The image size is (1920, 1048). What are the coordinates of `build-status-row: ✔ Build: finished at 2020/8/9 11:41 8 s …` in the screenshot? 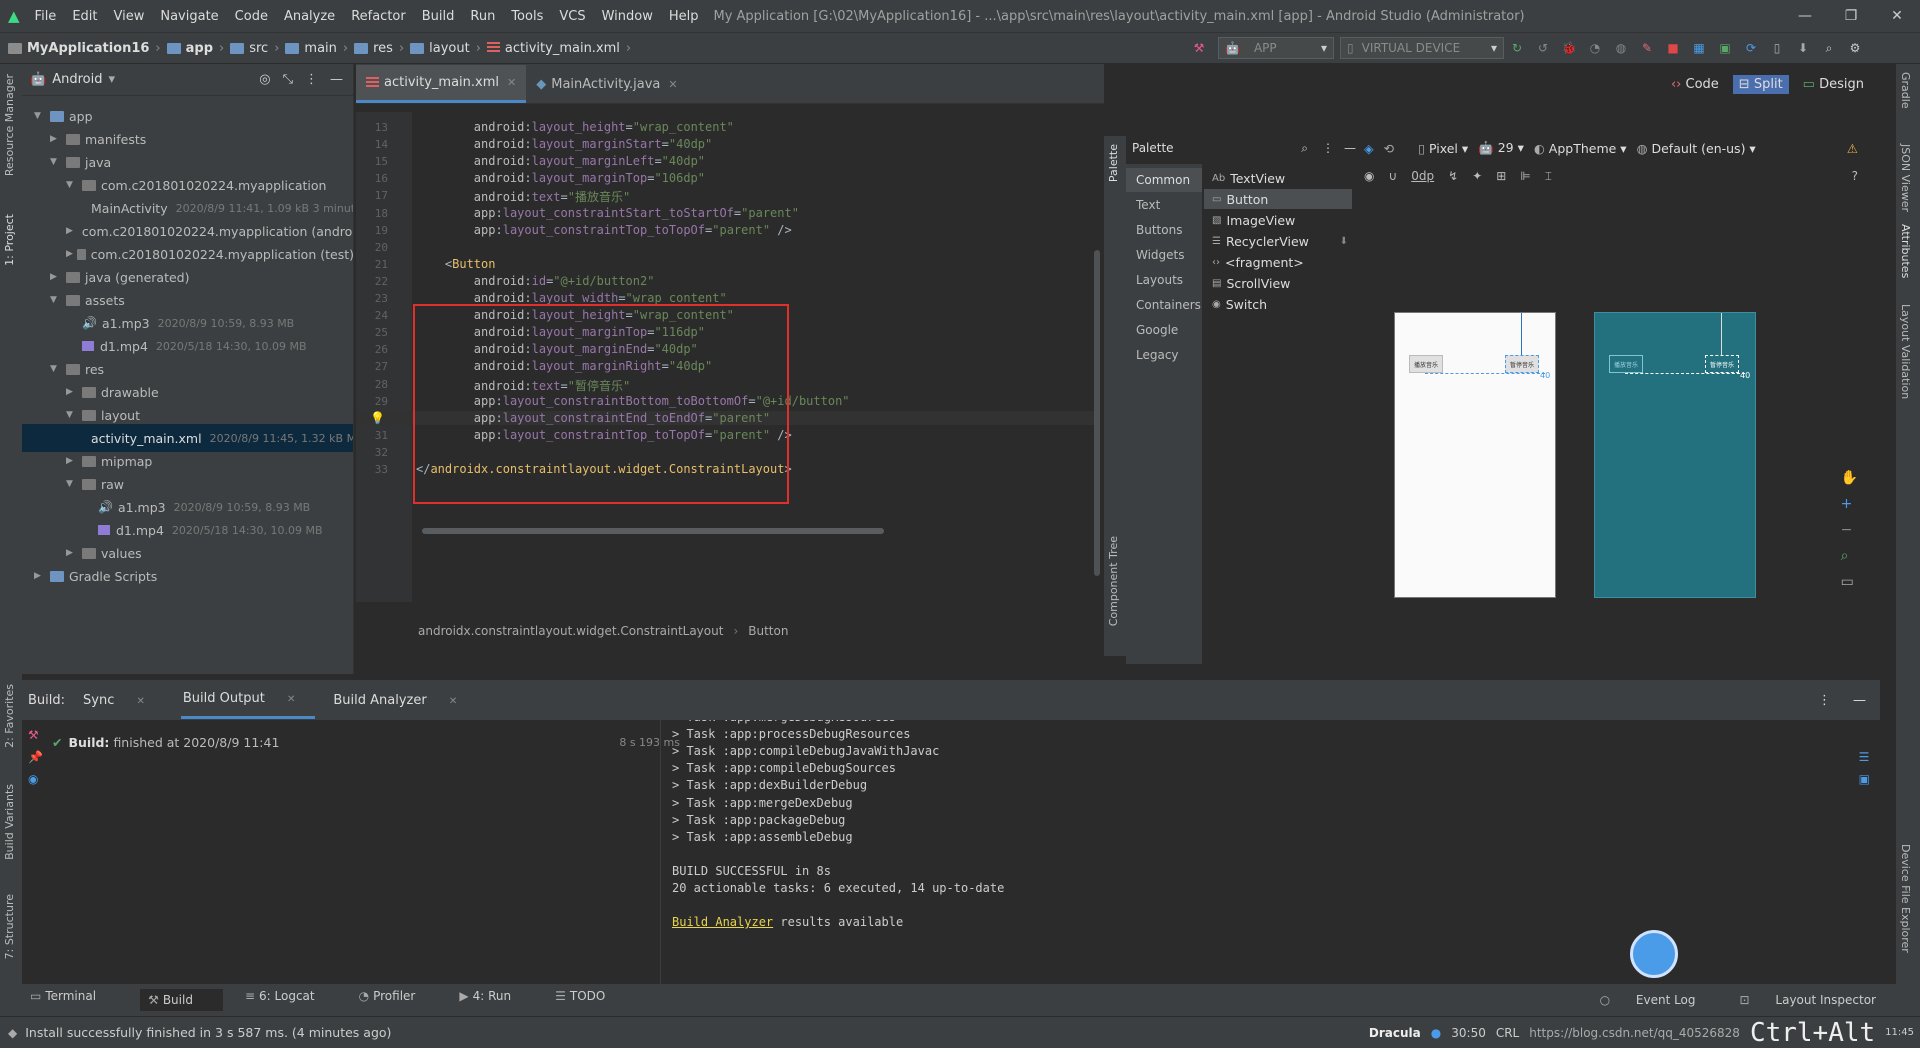 It's located at (366, 742).